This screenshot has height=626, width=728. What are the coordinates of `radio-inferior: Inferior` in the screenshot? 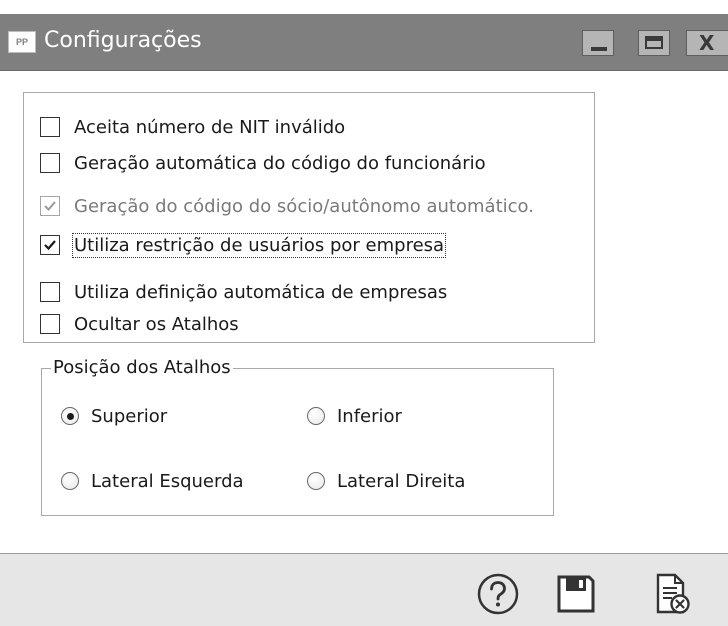 It's located at (354, 416).